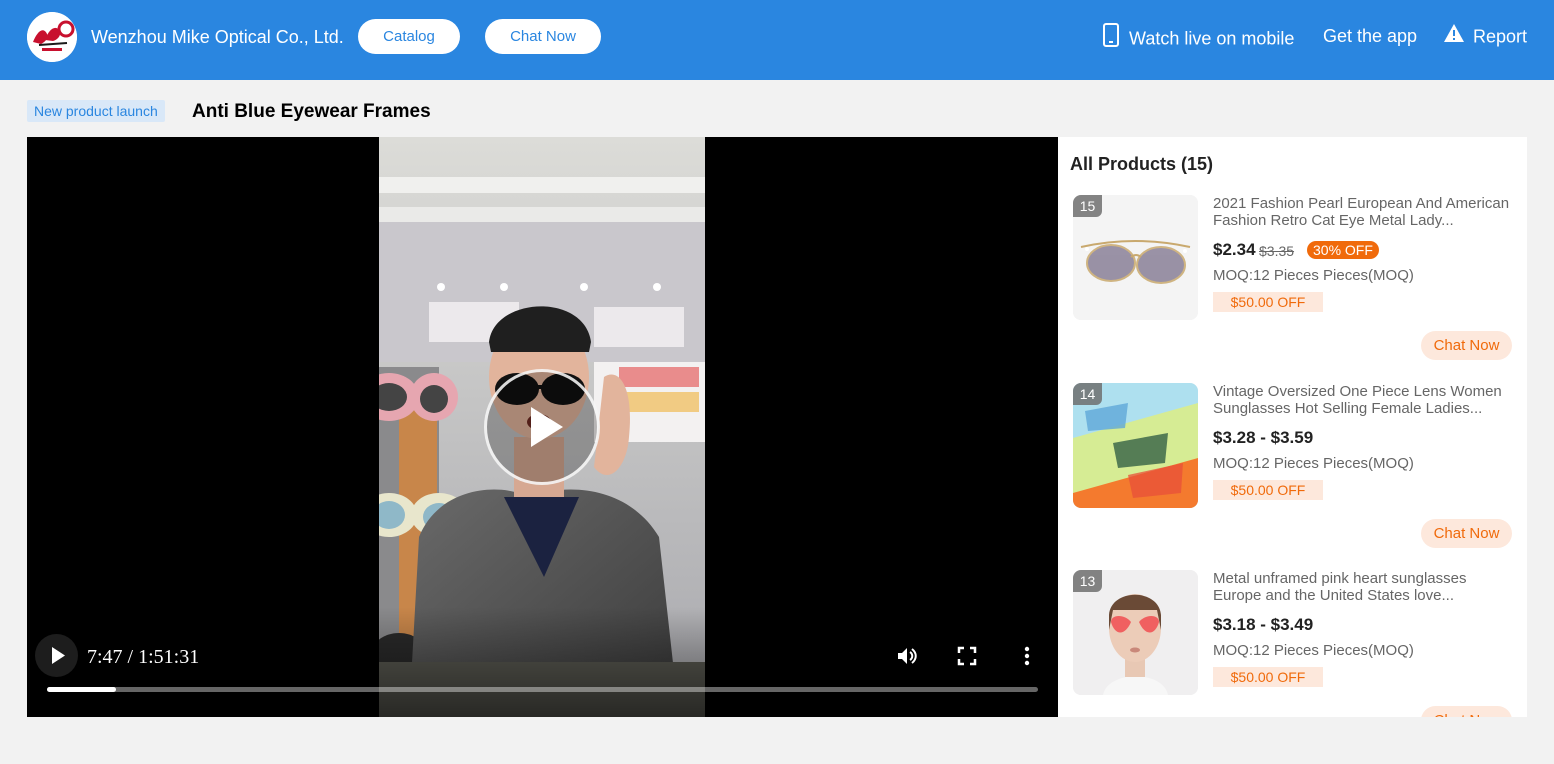  What do you see at coordinates (1087, 394) in the screenshot?
I see `product-number: 14` at bounding box center [1087, 394].